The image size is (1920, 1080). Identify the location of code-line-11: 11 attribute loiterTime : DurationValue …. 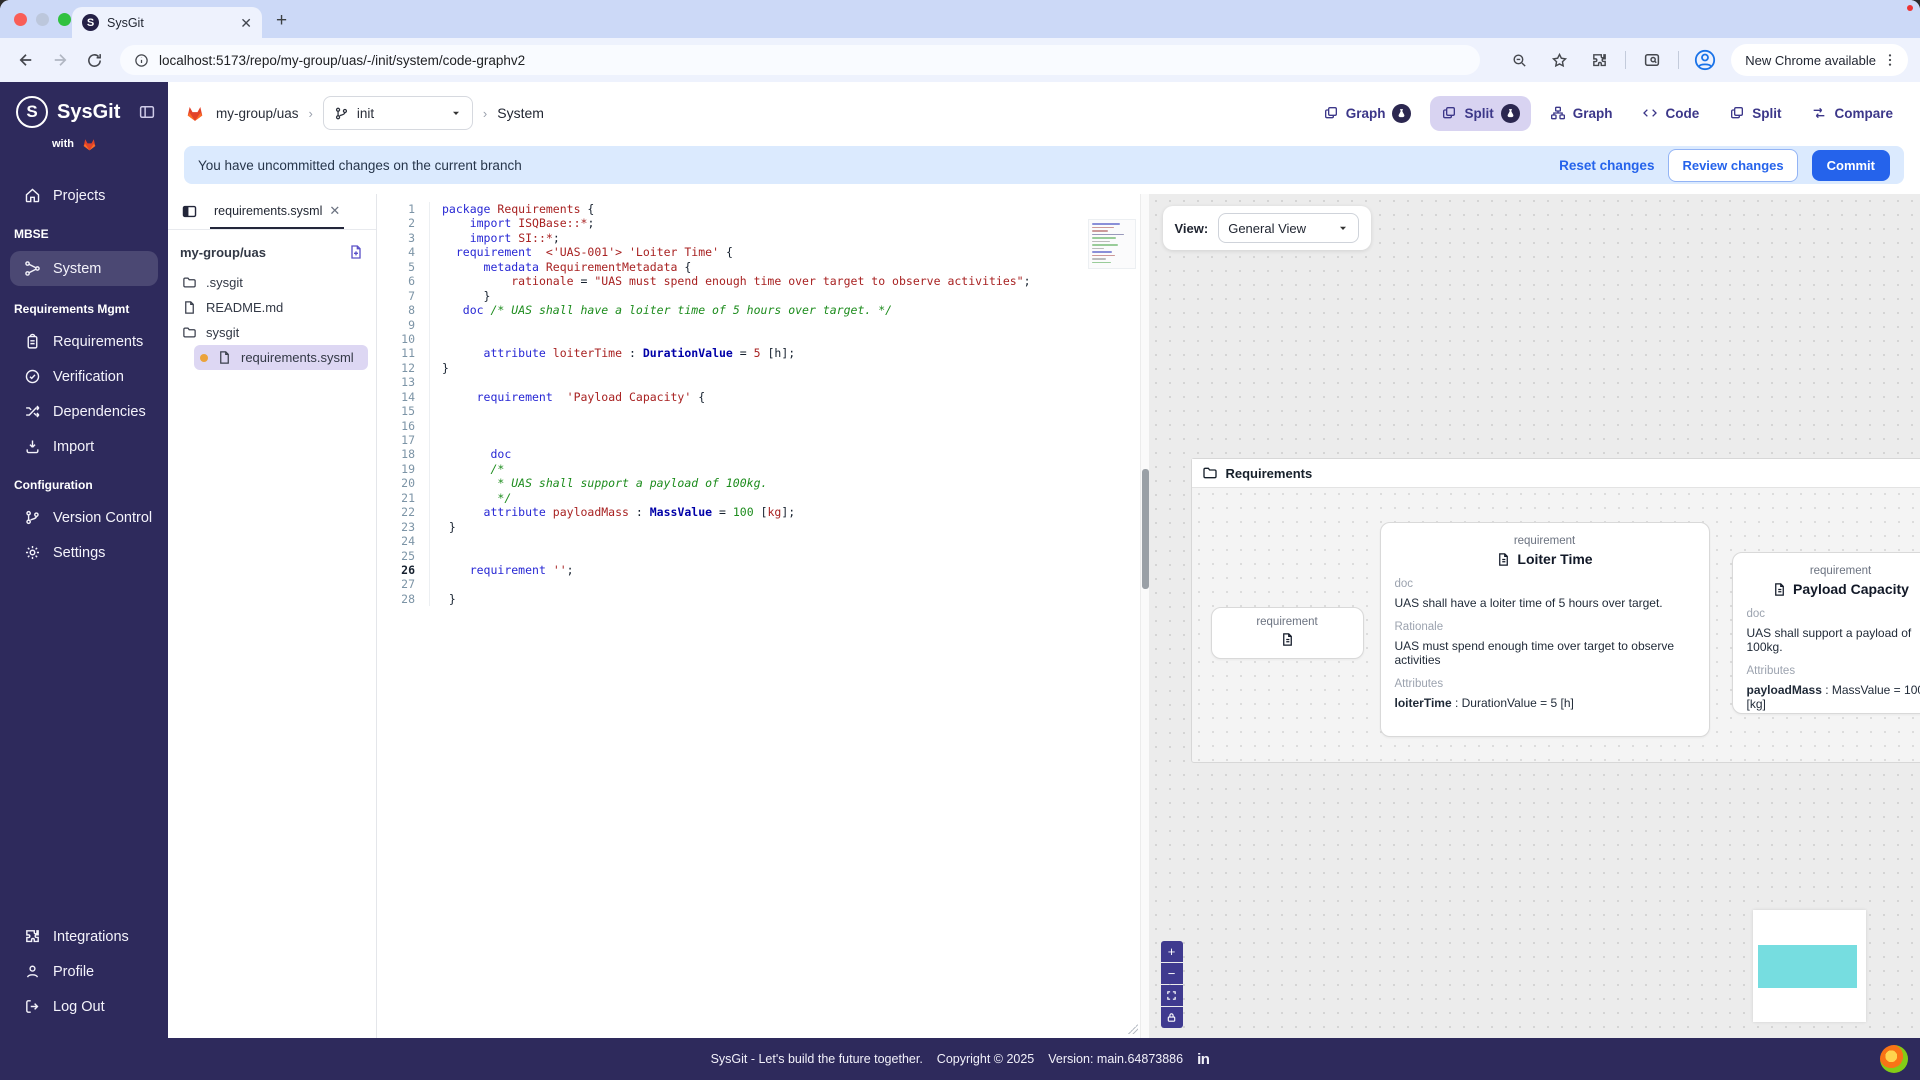
(763, 353).